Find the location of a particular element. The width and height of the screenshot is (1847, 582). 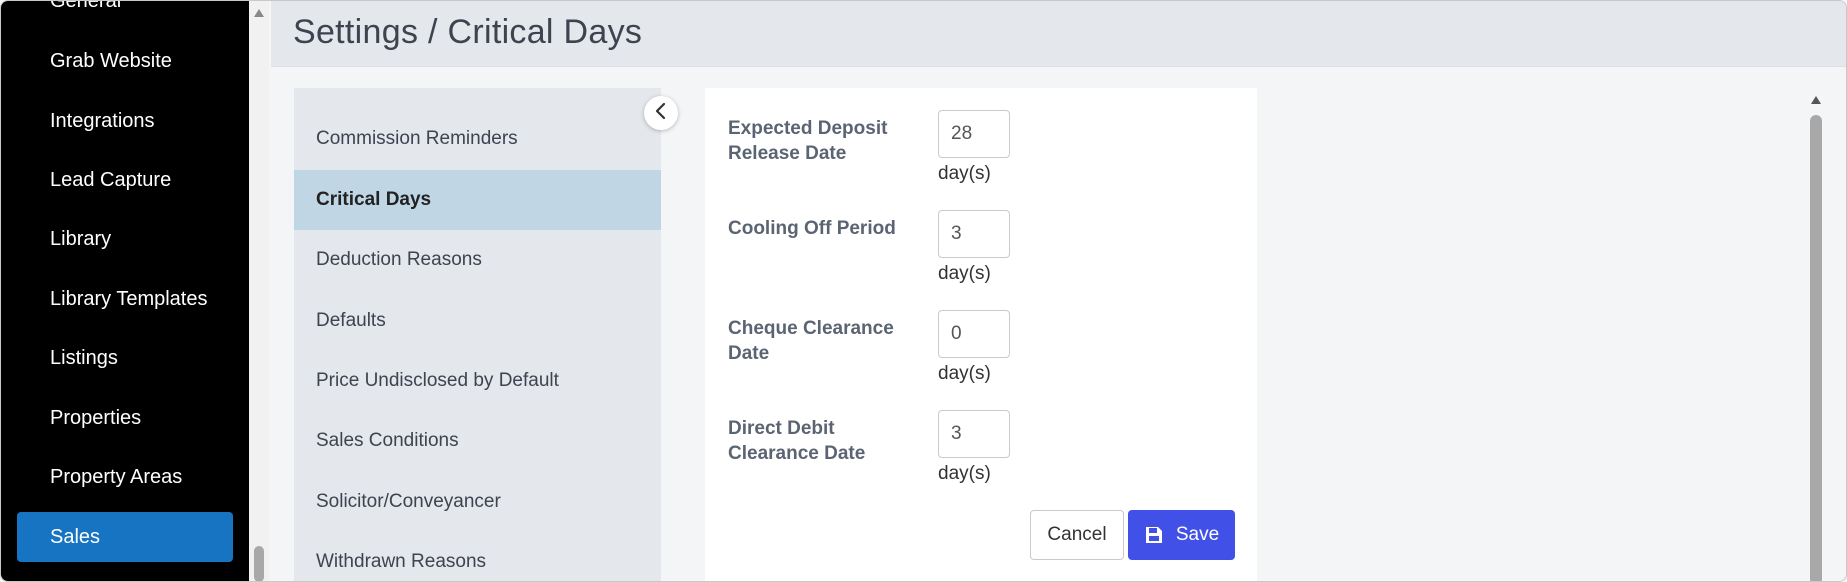

sidebar-item-label: Grab Website is located at coordinates (111, 60).